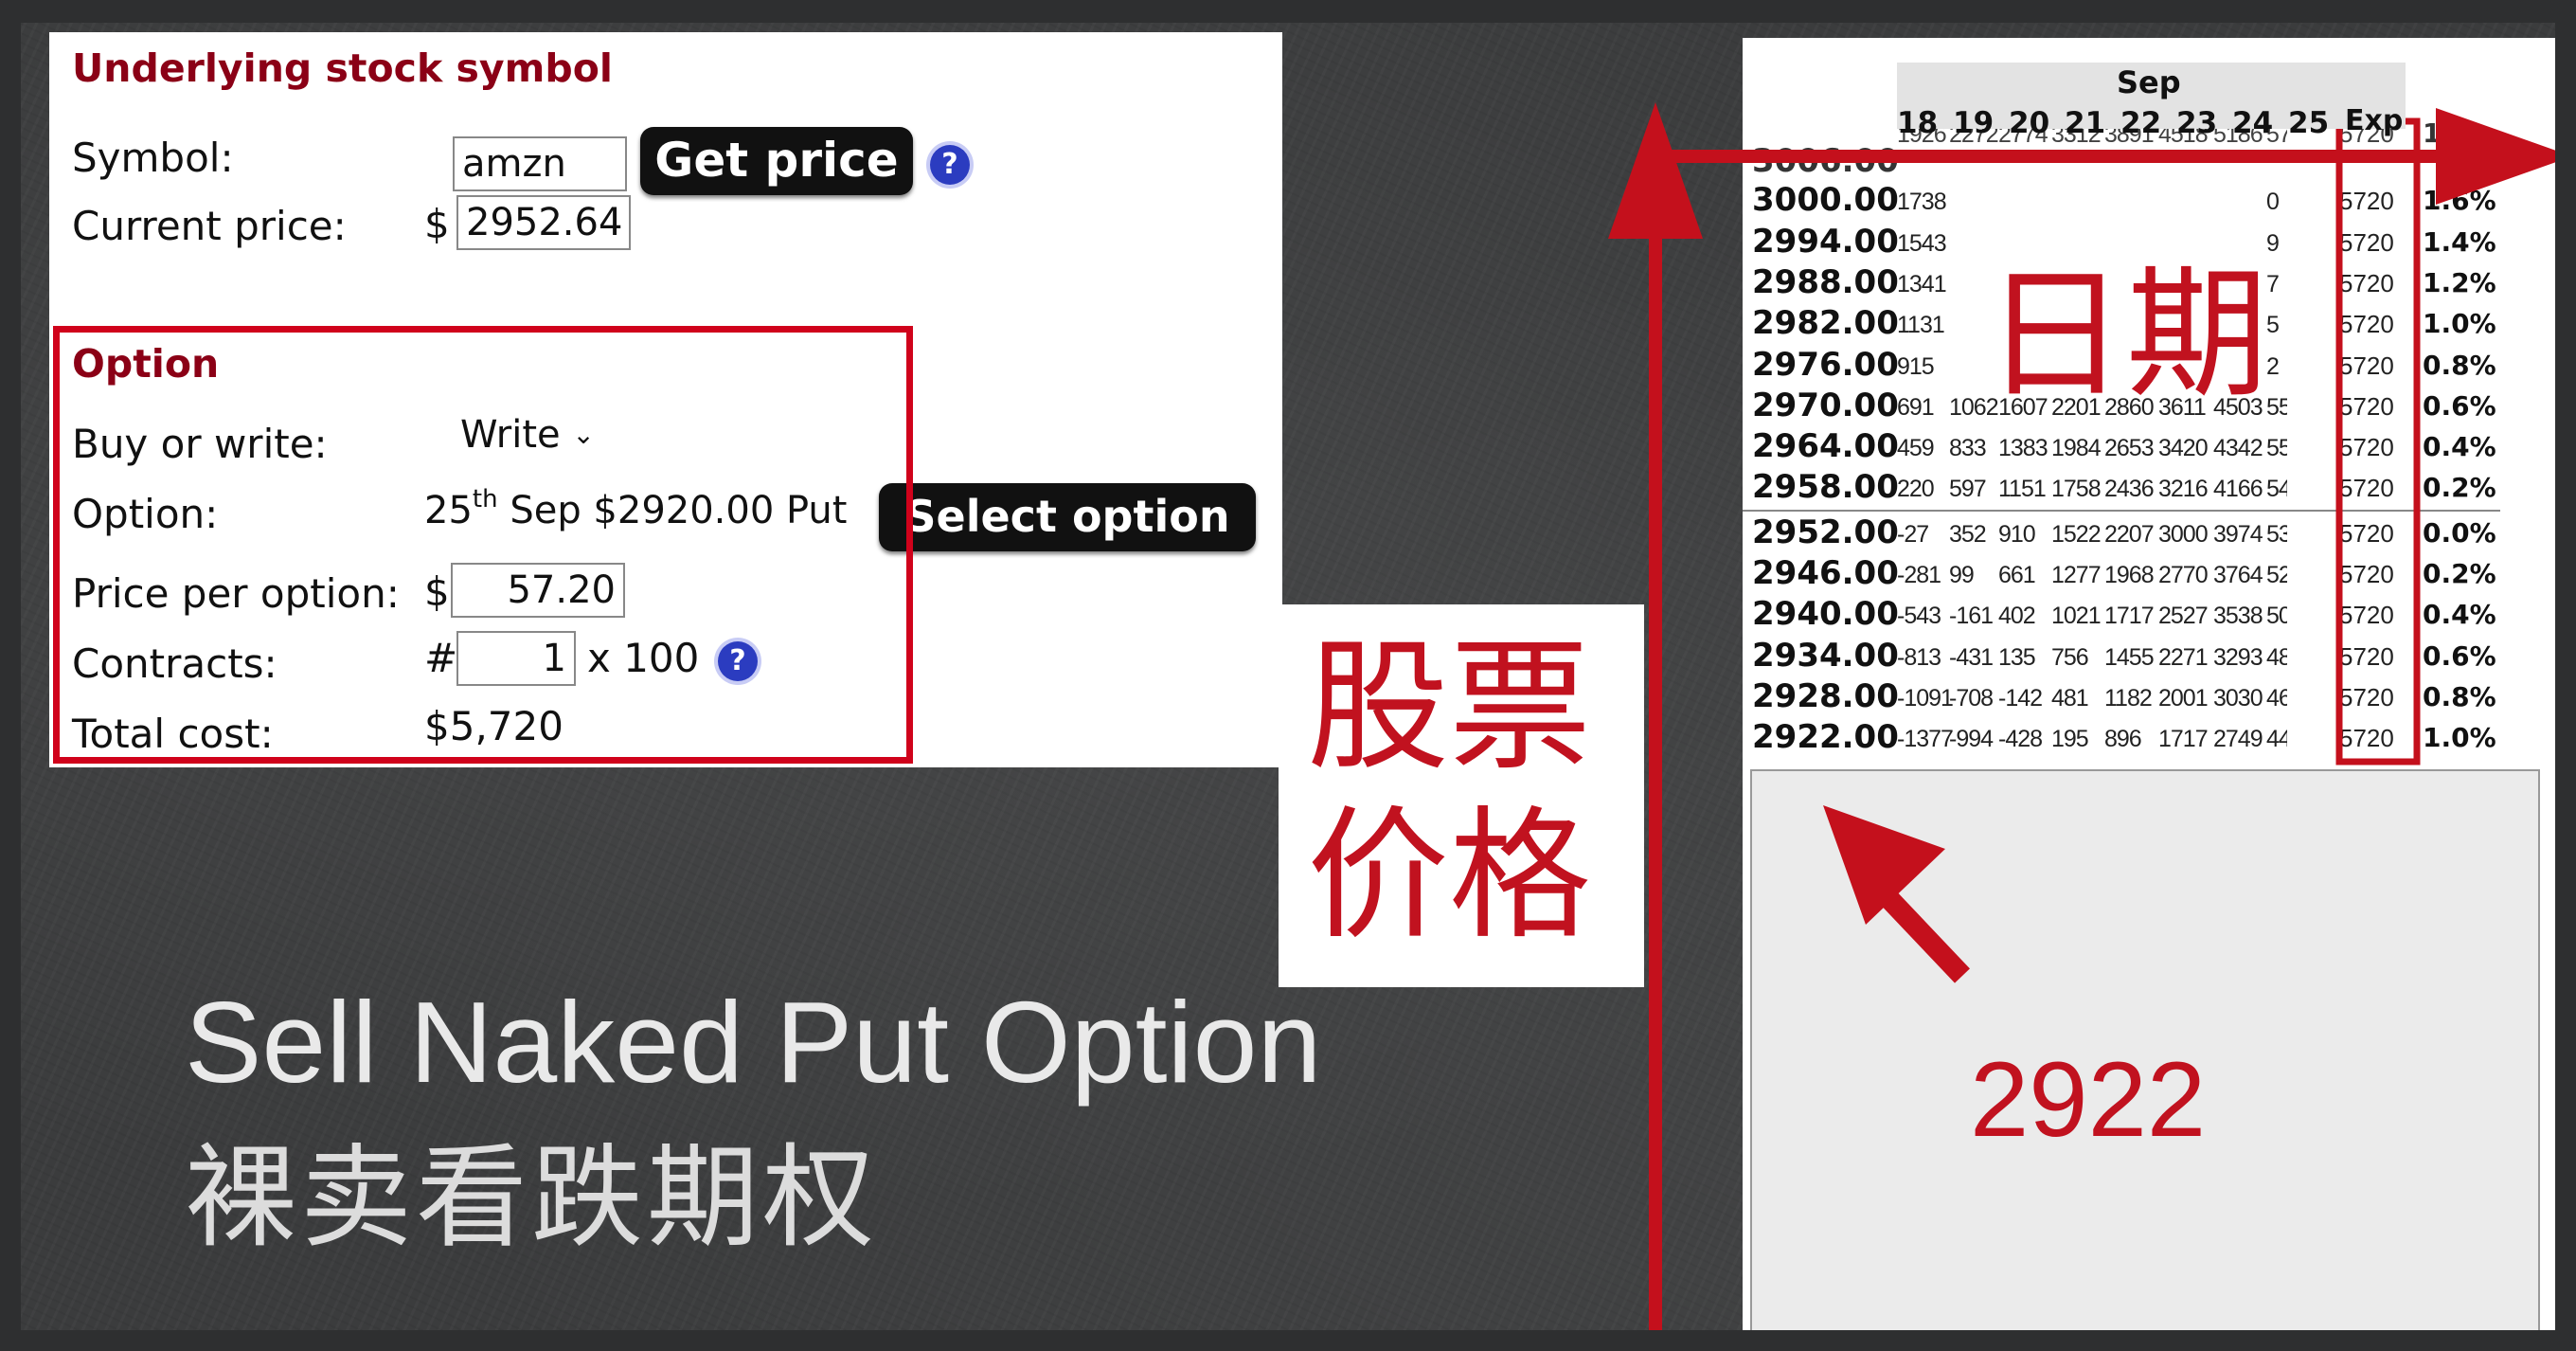 The height and width of the screenshot is (1351, 2576). I want to click on day-header: 25, so click(2309, 123).